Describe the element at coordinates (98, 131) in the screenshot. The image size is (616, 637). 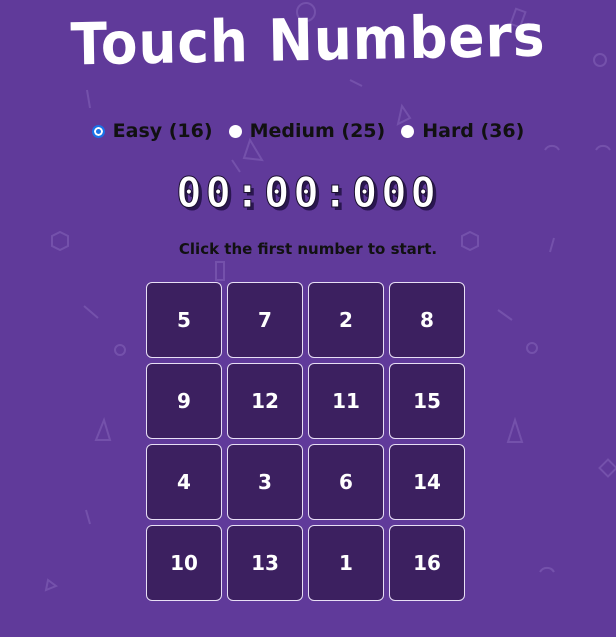
I see `radio-easy` at that location.